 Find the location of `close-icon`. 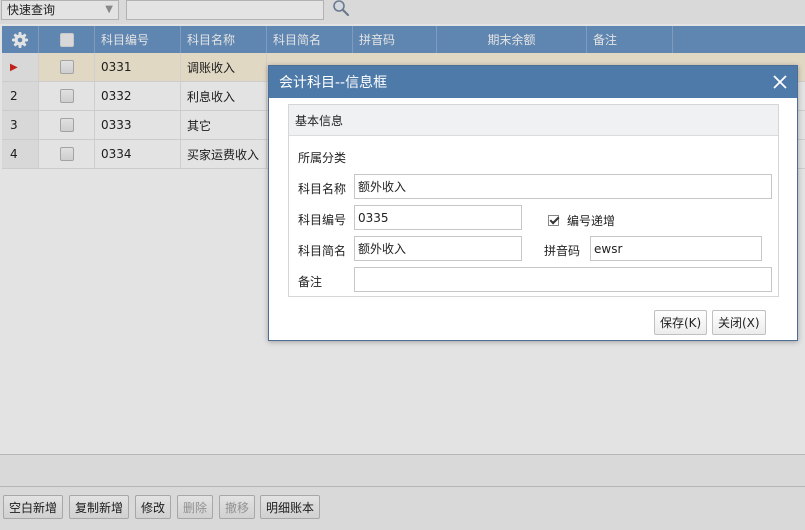

close-icon is located at coordinates (780, 82).